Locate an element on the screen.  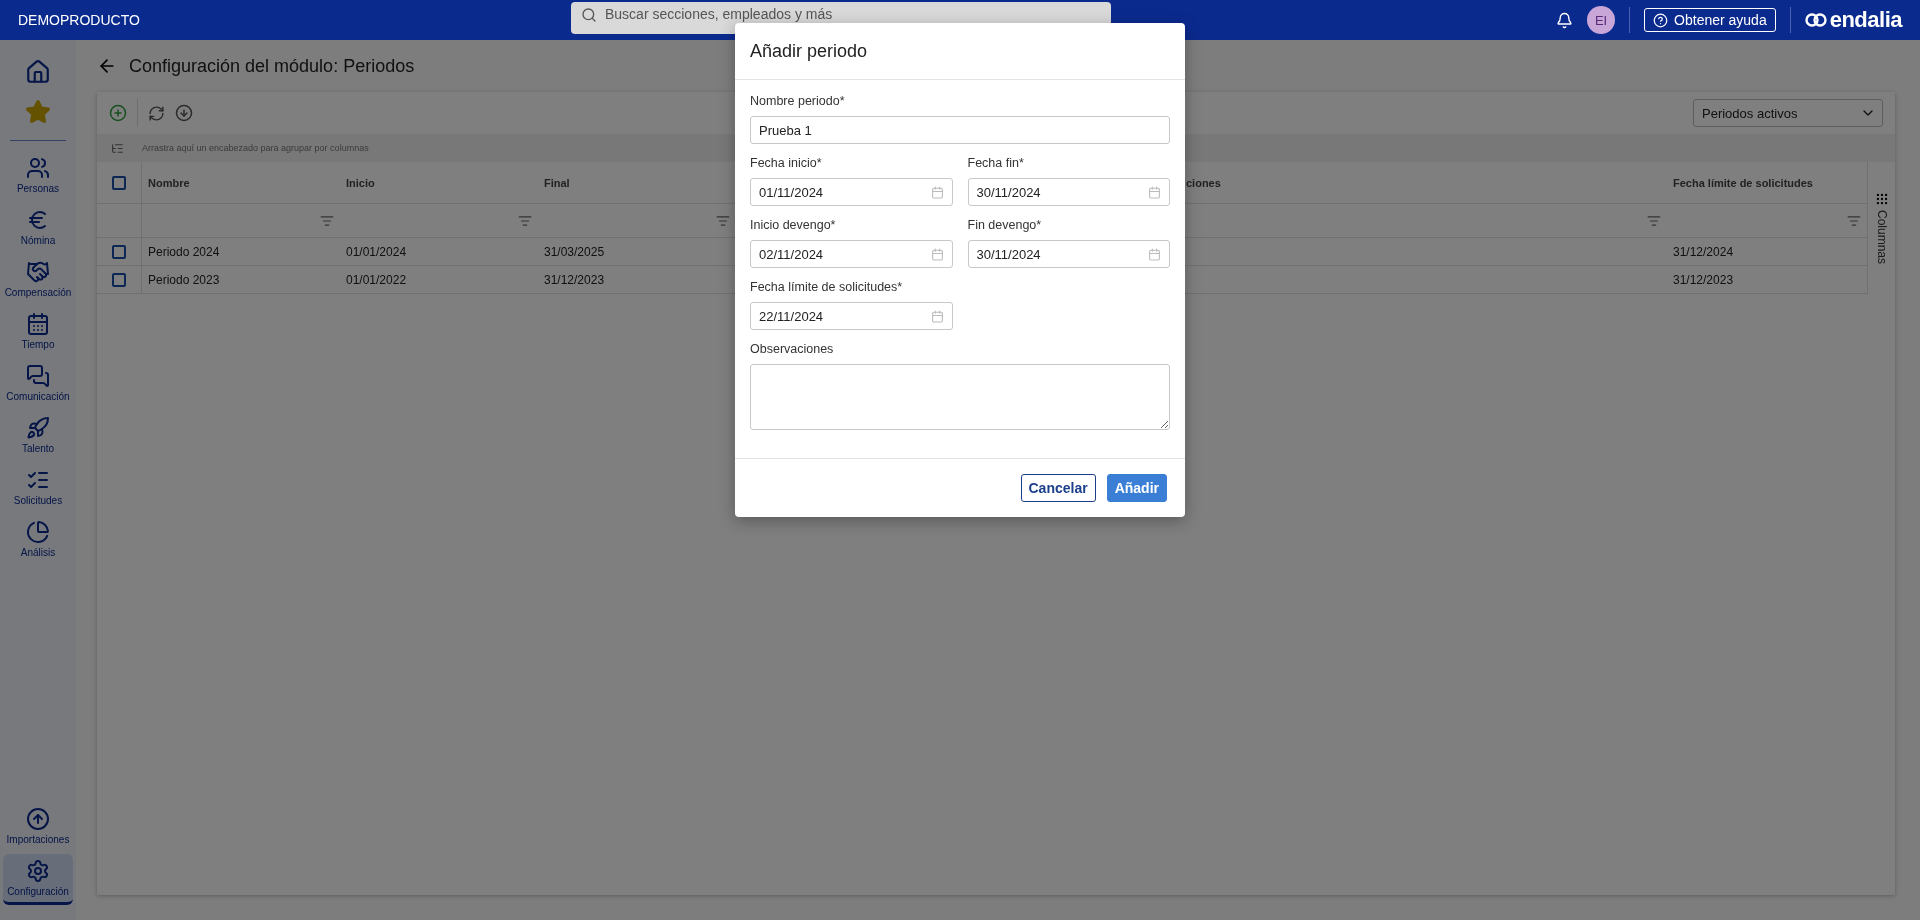
sidebar-item: Personas is located at coordinates (38, 176).